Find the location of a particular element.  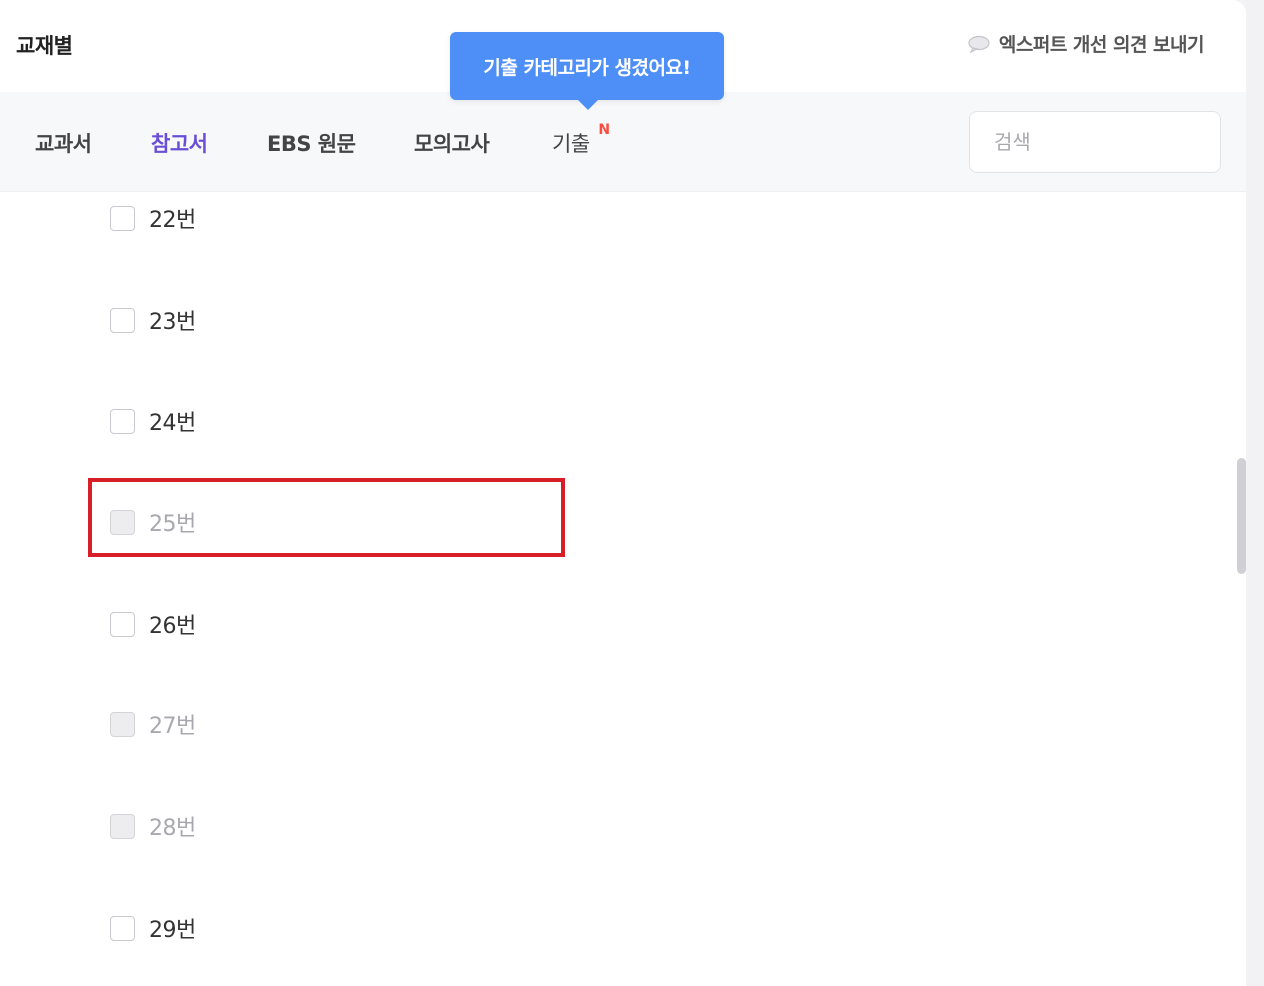

tab-ebs-original: EBS 원문 is located at coordinates (311, 143).